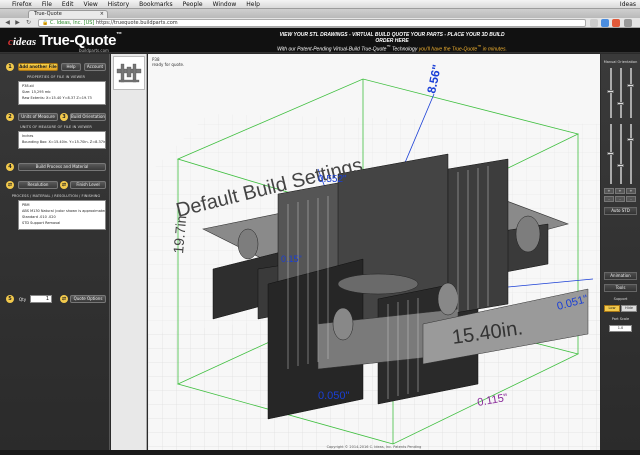  What do you see at coordinates (620, 319) in the screenshot?
I see `part-scale-title: Part Scale` at bounding box center [620, 319].